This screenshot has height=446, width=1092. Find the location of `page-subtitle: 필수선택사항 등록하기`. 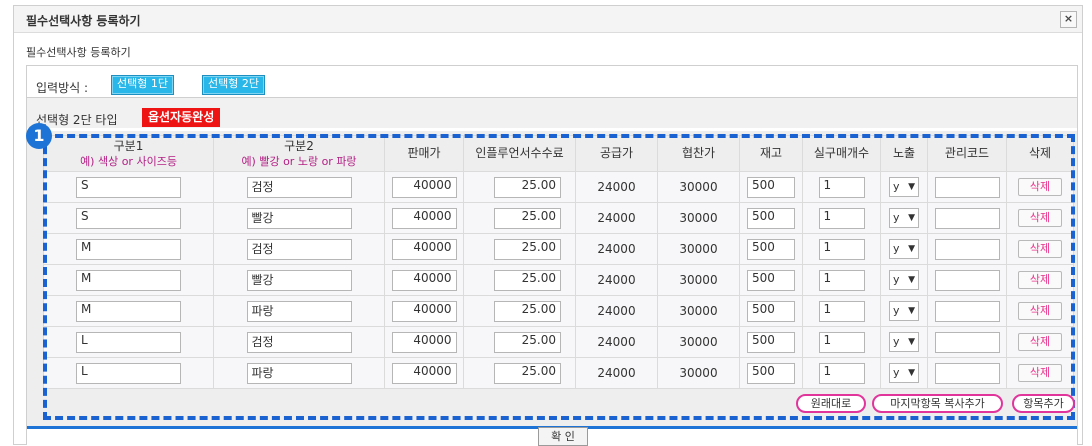

page-subtitle: 필수선택사항 등록하기 is located at coordinates (78, 52).